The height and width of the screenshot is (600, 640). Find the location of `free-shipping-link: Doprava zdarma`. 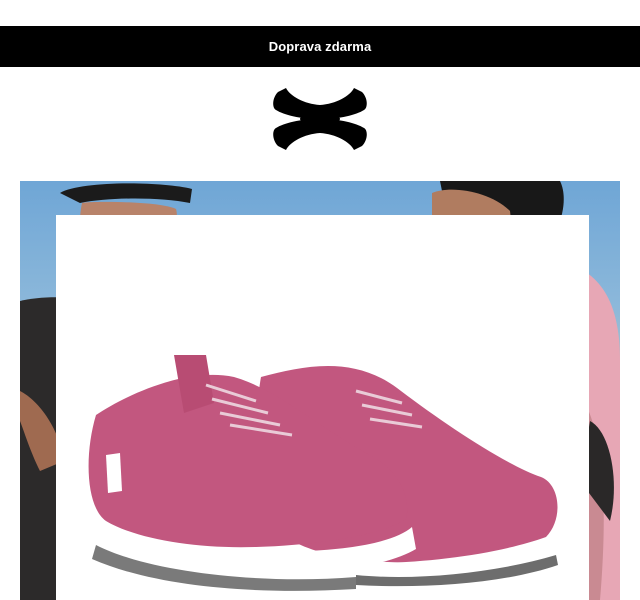

free-shipping-link: Doprava zdarma is located at coordinates (320, 46).